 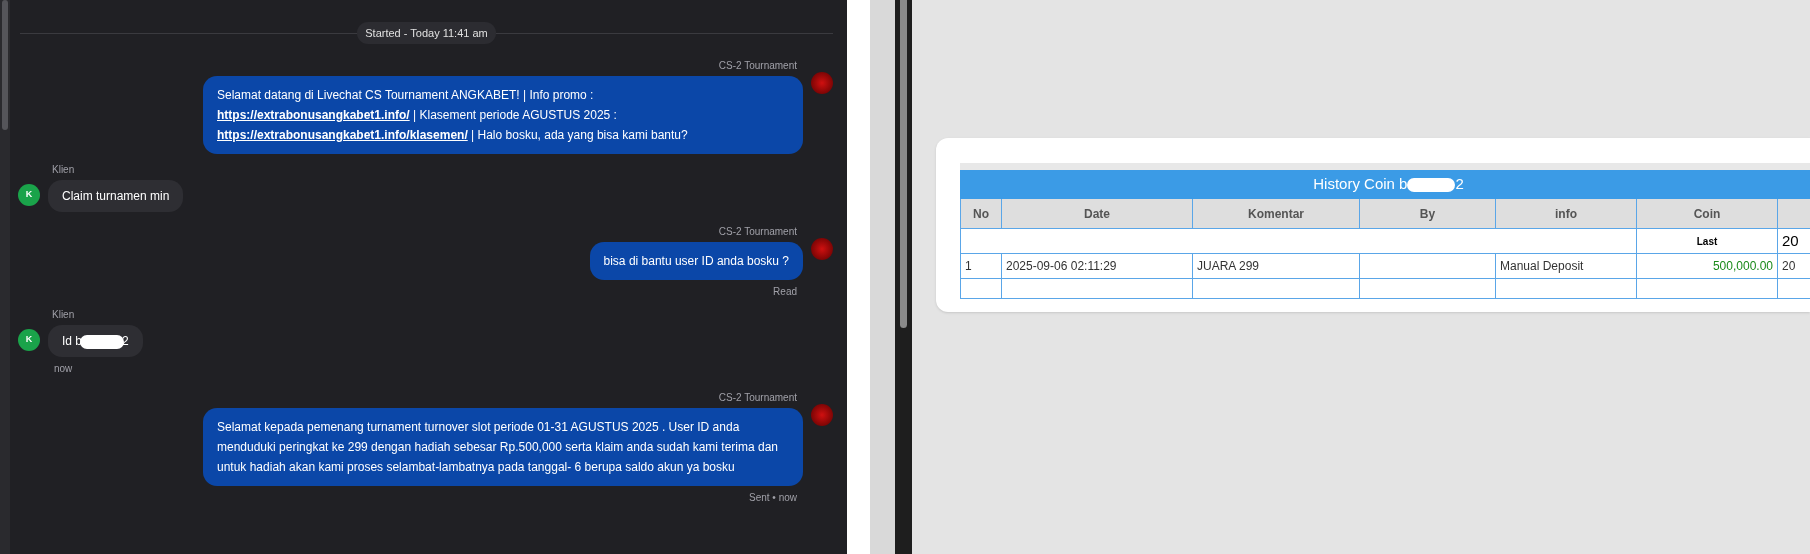 I want to click on table-cell: 2025-09-06 02:11:29, so click(x=1097, y=266).